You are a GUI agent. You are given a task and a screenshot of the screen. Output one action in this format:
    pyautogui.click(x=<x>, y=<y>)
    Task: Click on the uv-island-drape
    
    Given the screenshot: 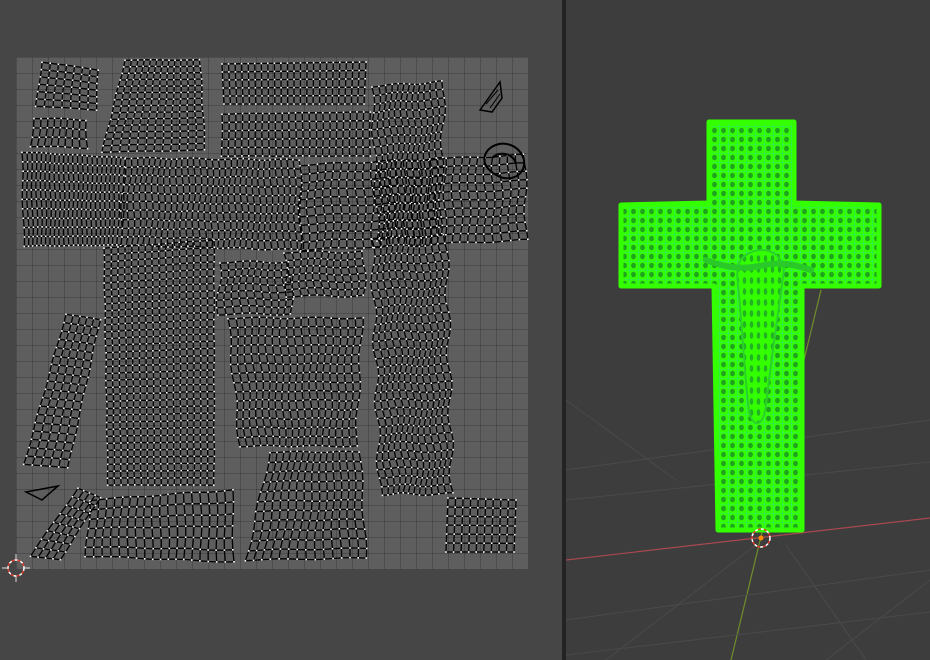 What is the action you would take?
    pyautogui.click(x=306, y=506)
    